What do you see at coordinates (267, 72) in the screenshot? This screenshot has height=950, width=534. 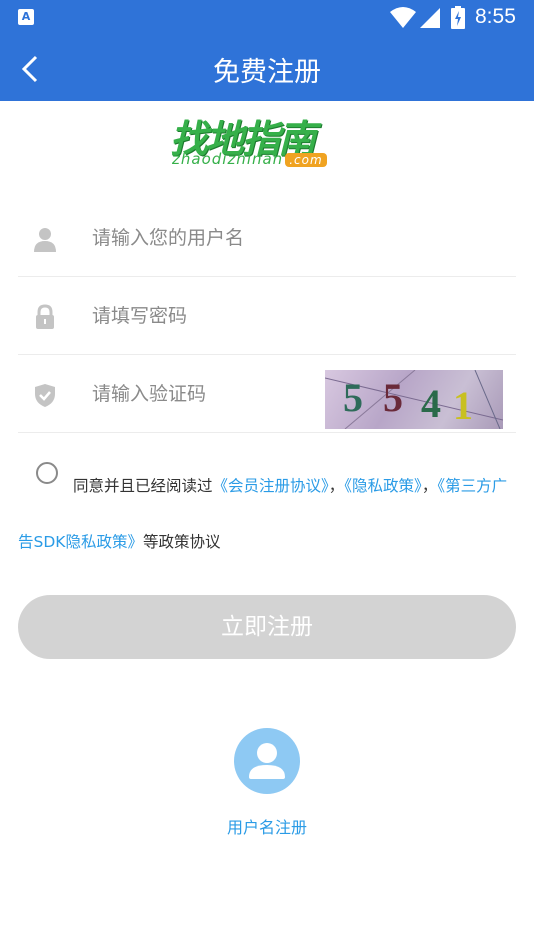 I see `page-title: 免费注册` at bounding box center [267, 72].